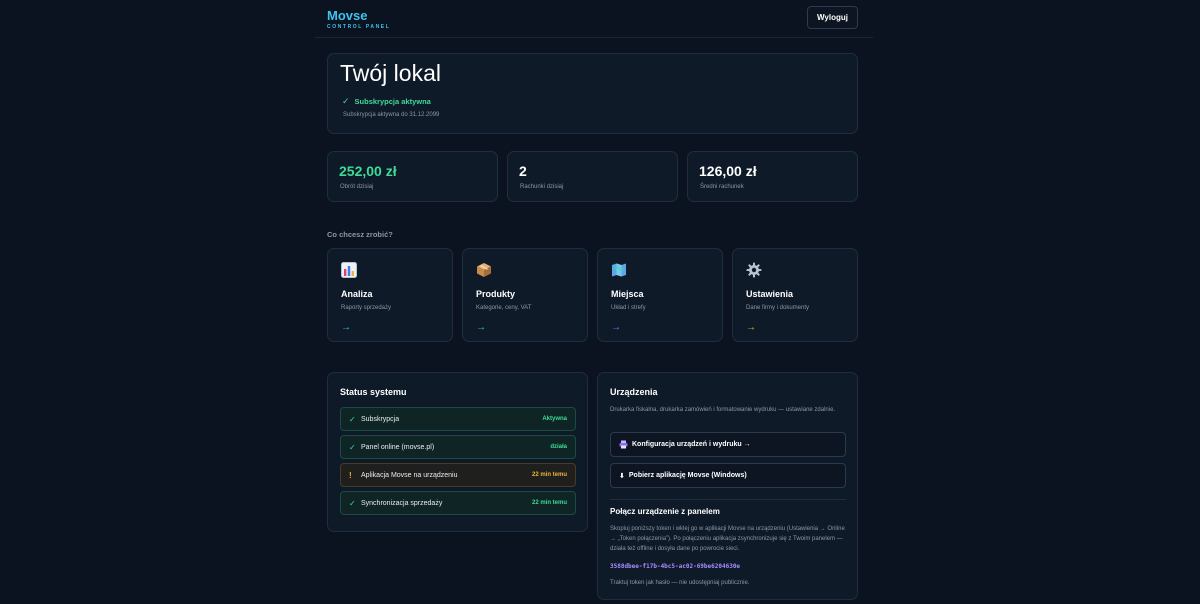 Image resolution: width=1200 pixels, height=604 pixels. What do you see at coordinates (634, 392) in the screenshot?
I see `panel-title: Urządzenia` at bounding box center [634, 392].